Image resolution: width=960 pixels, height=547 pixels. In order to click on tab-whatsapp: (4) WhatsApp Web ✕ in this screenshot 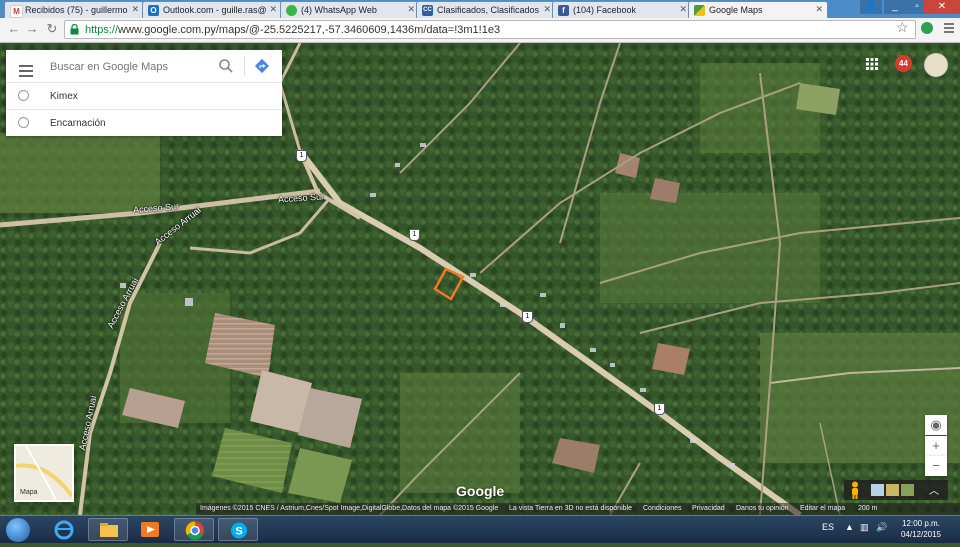, I will do `click(350, 9)`.